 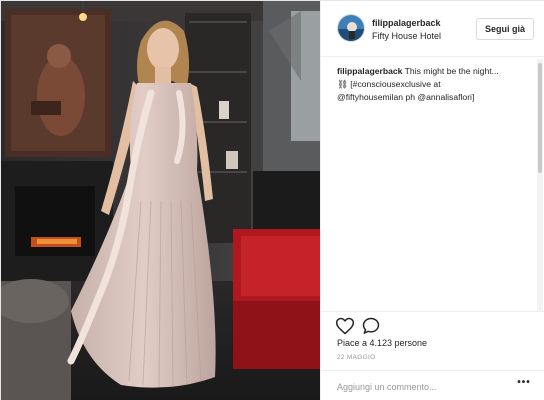 What do you see at coordinates (371, 326) in the screenshot?
I see `comment-bubble-icon` at bounding box center [371, 326].